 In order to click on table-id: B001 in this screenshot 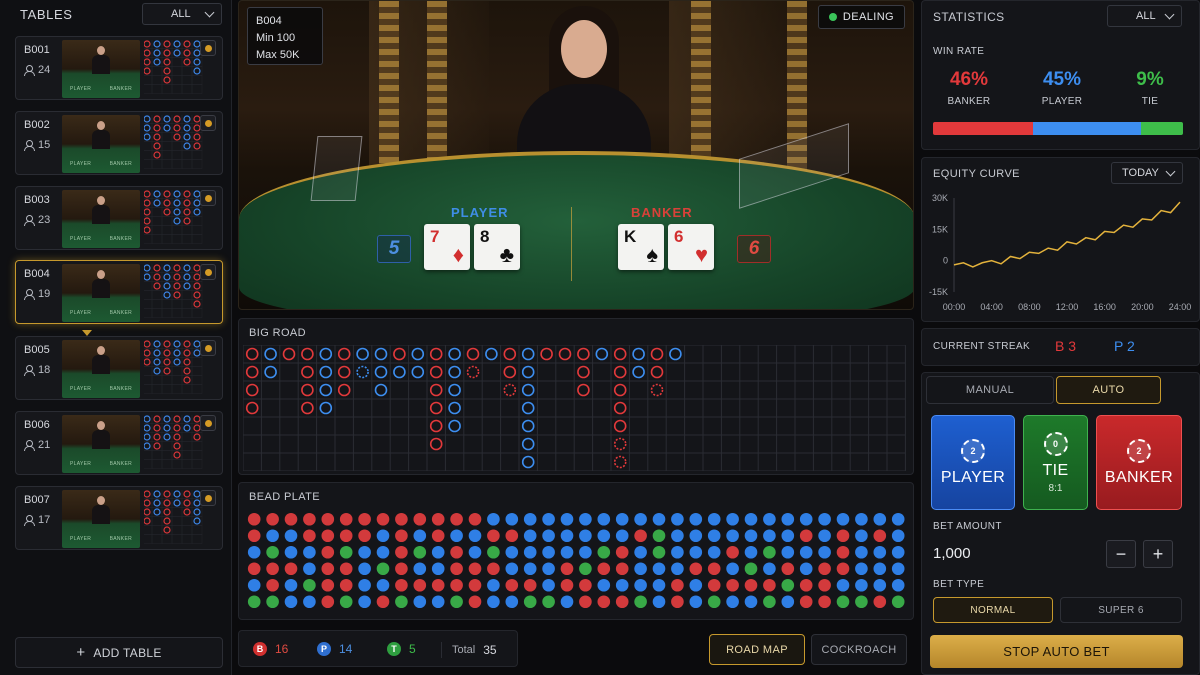, I will do `click(37, 50)`.